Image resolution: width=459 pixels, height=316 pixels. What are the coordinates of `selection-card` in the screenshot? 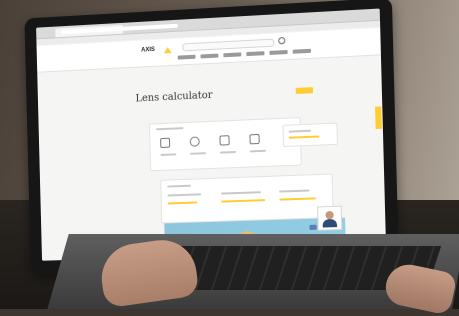 It's located at (225, 144).